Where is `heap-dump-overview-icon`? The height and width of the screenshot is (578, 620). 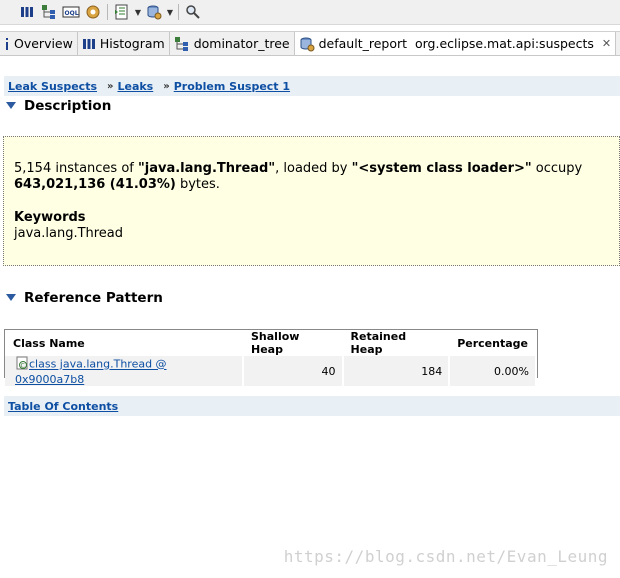 heap-dump-overview-icon is located at coordinates (122, 12).